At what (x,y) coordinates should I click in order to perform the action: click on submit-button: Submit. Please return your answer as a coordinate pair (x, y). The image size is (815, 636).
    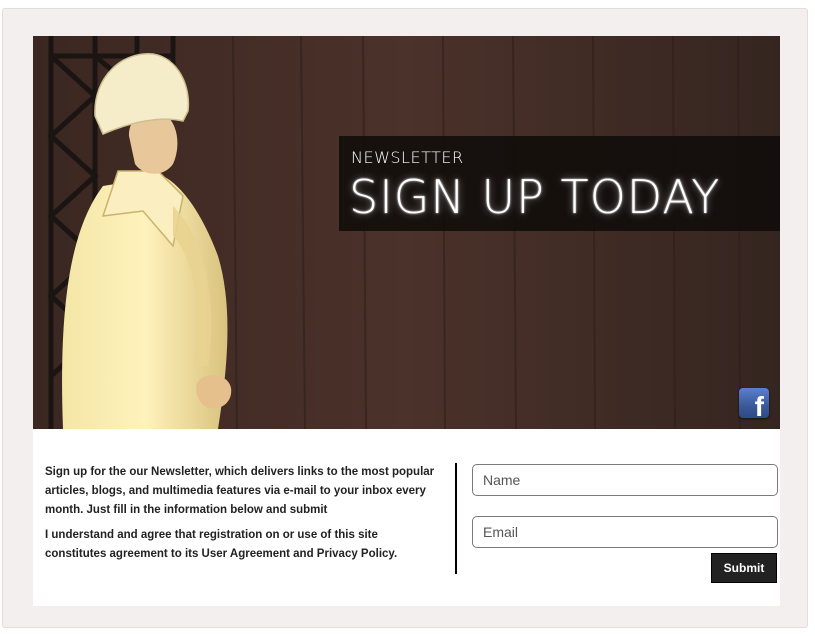
    Looking at the image, I should click on (744, 568).